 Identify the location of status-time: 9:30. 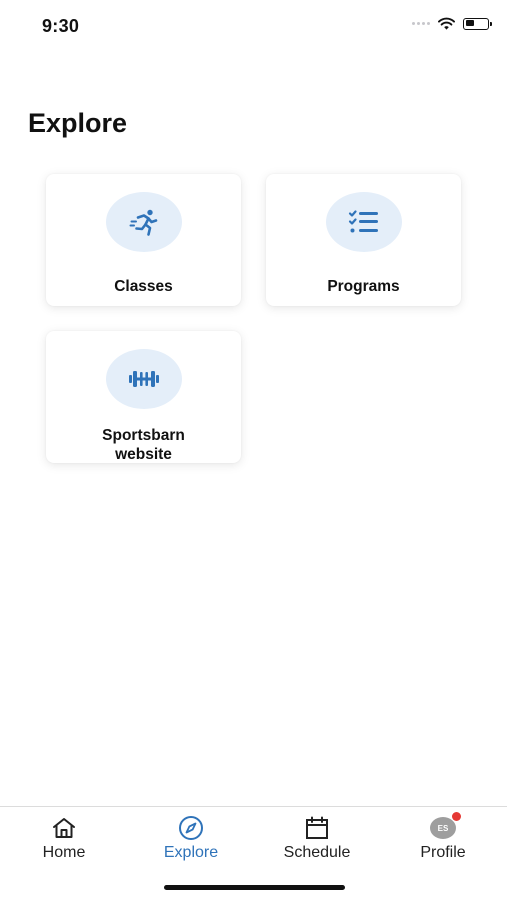
(61, 26).